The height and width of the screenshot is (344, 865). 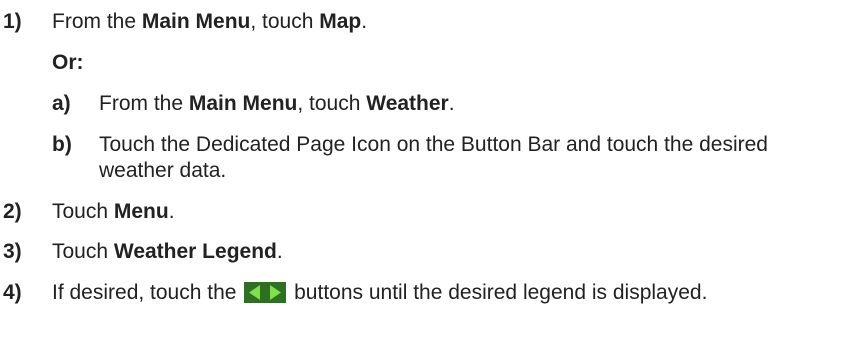 I want to click on step-2-text: Touch Menu., so click(x=113, y=212).